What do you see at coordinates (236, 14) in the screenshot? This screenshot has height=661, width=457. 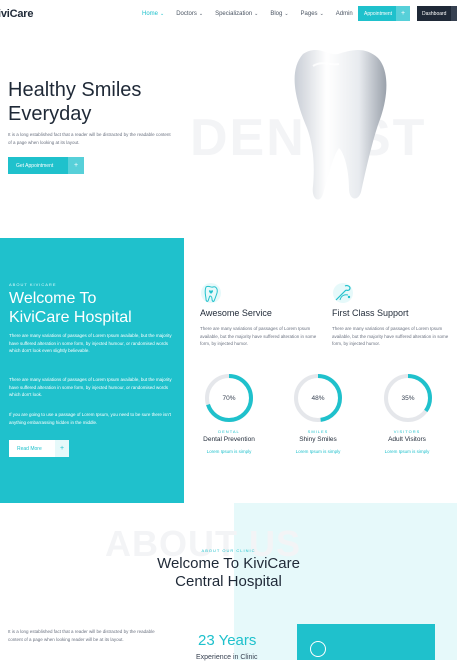 I see `nav-specialization: Specialization ⌄` at bounding box center [236, 14].